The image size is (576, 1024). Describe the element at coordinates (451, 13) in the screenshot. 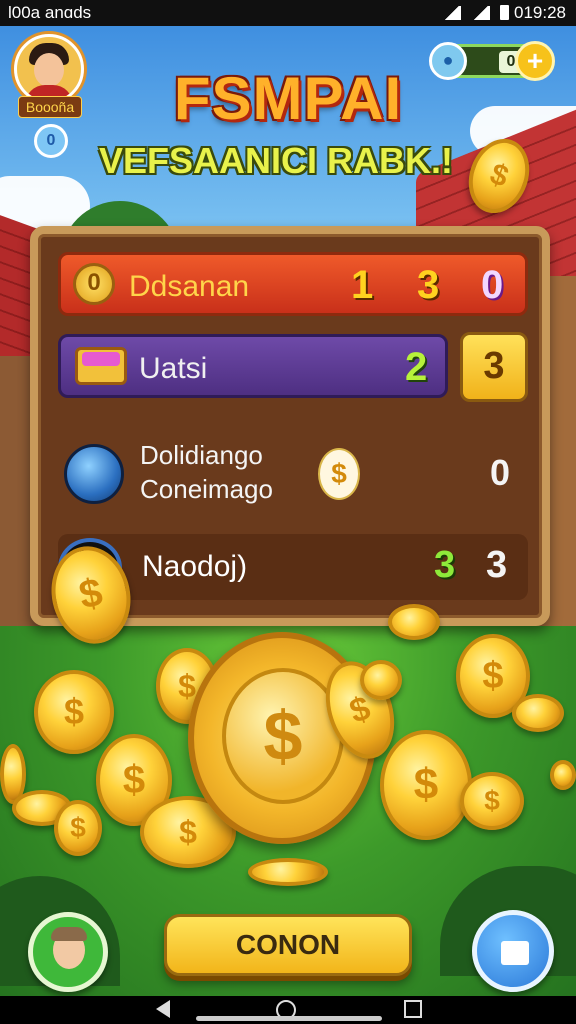

I see `wifi-icon` at that location.